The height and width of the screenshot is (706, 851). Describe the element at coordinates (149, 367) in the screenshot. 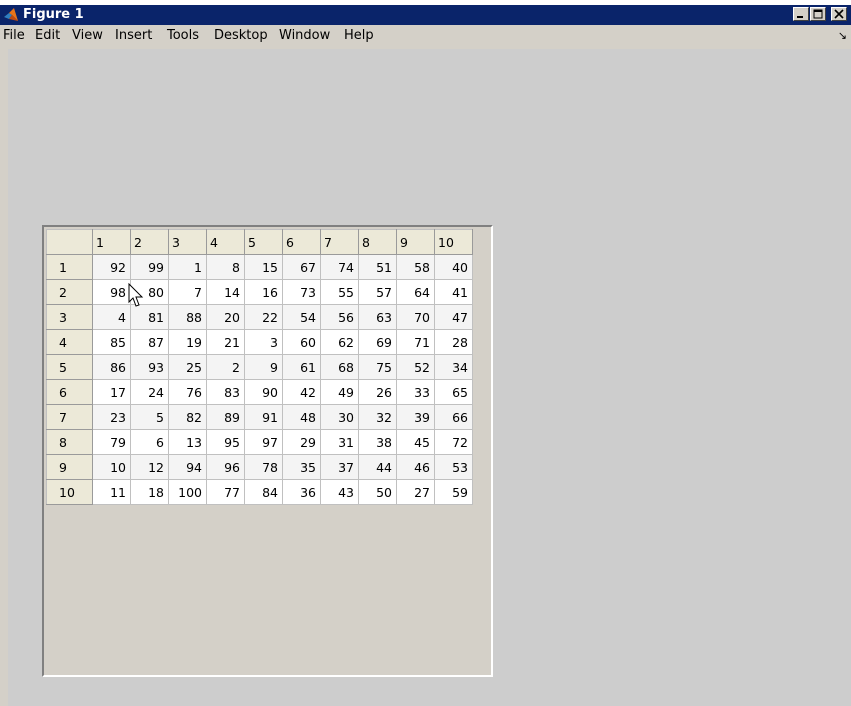

I see `table-cell: 93` at that location.